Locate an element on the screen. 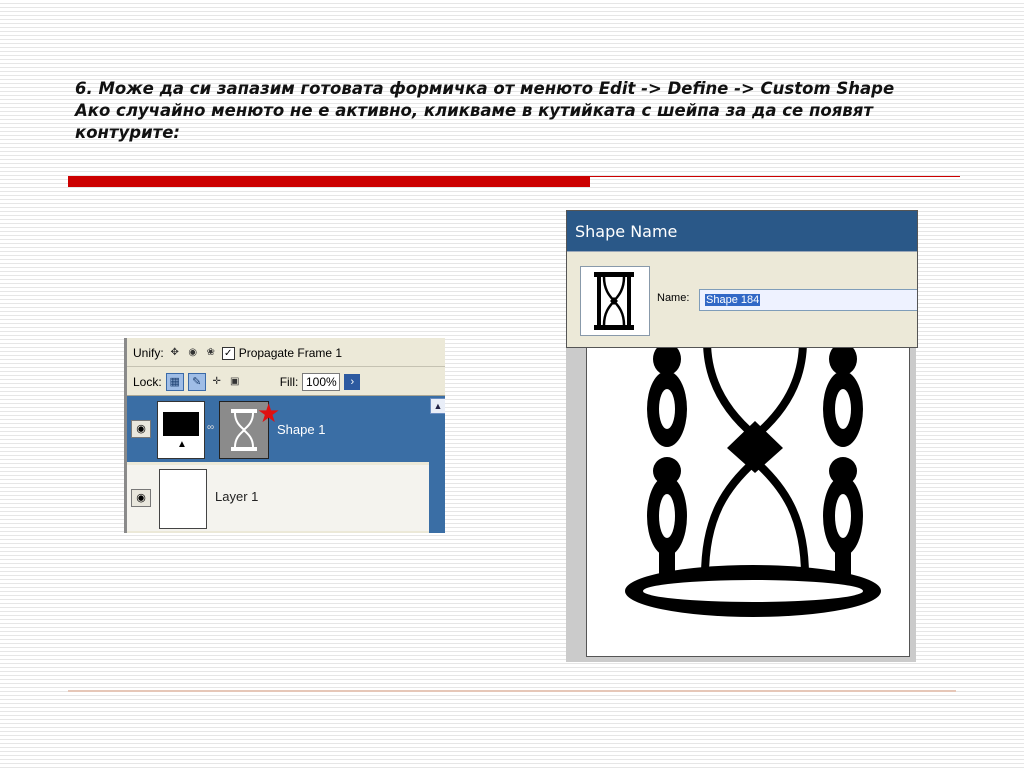 Image resolution: width=1024 pixels, height=768 pixels. name-label: Name: is located at coordinates (673, 298).